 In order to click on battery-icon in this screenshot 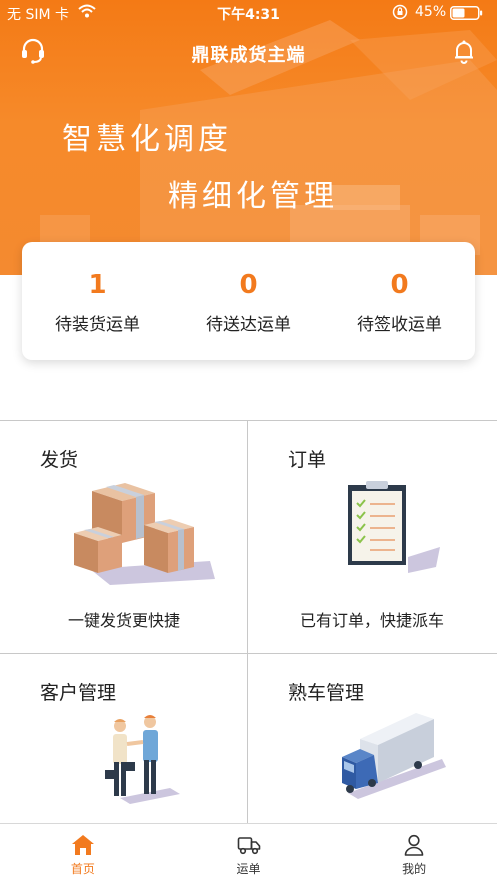, I will do `click(466, 13)`.